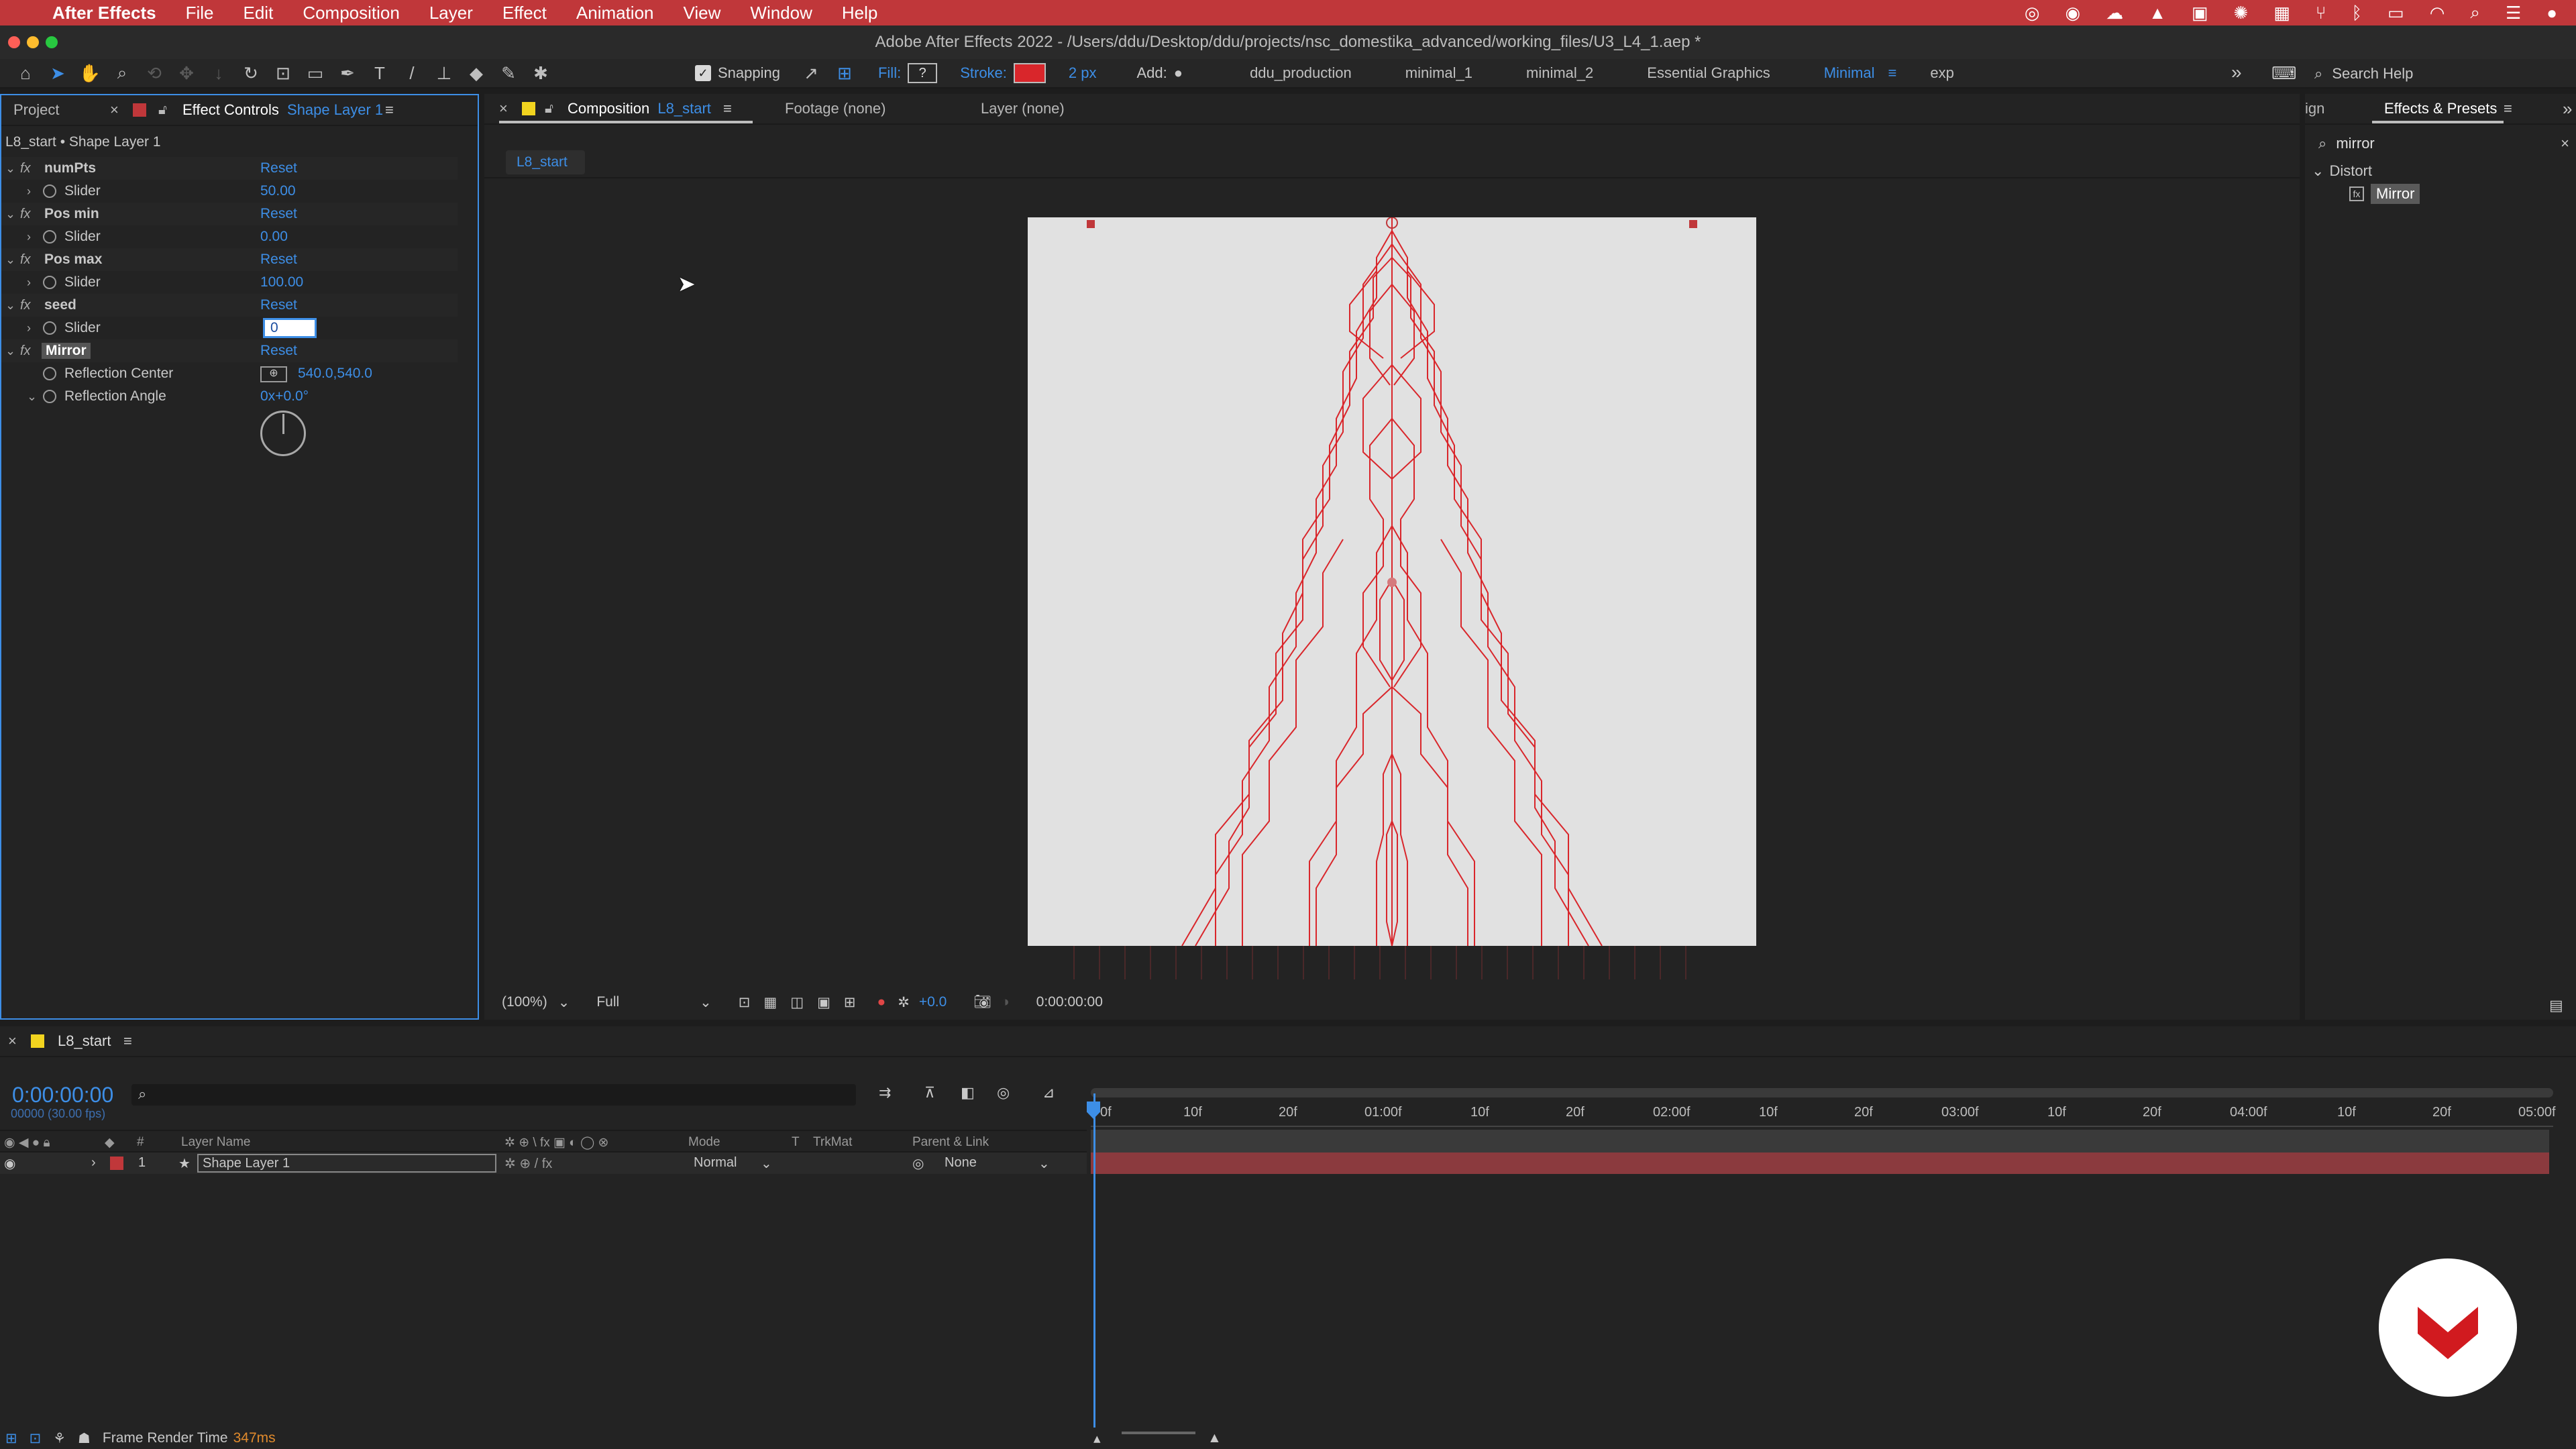 This screenshot has height=1449, width=2576. I want to click on hand-tool-icon: ✋, so click(89, 73).